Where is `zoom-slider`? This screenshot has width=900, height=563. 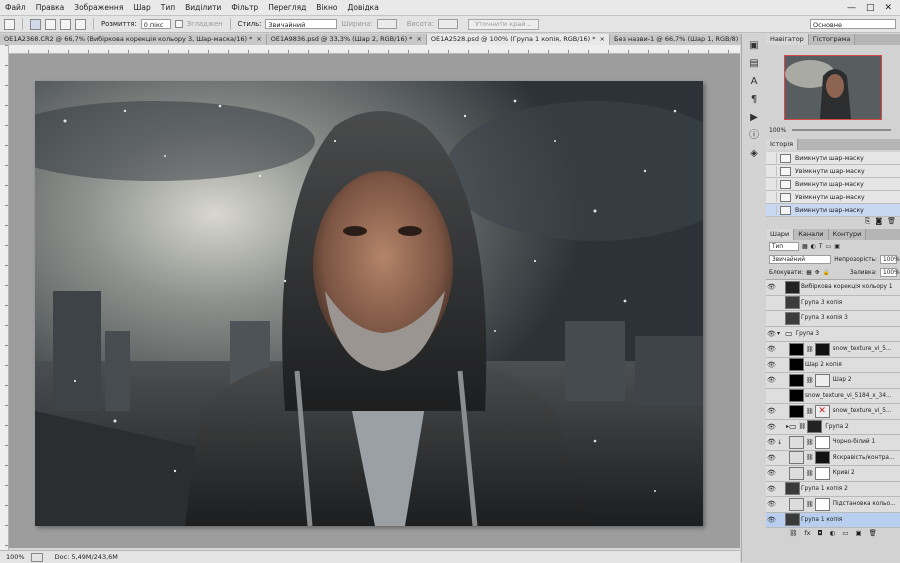 zoom-slider is located at coordinates (841, 130).